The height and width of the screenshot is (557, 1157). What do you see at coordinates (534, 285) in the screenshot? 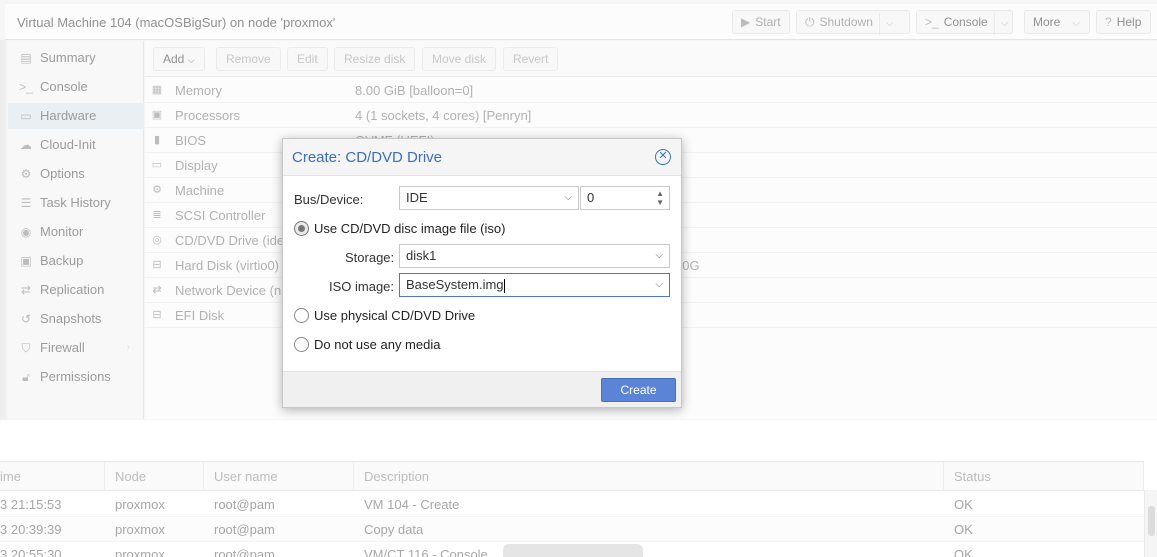
I see `iso-image-select: BaseSystem.img ⌵` at bounding box center [534, 285].